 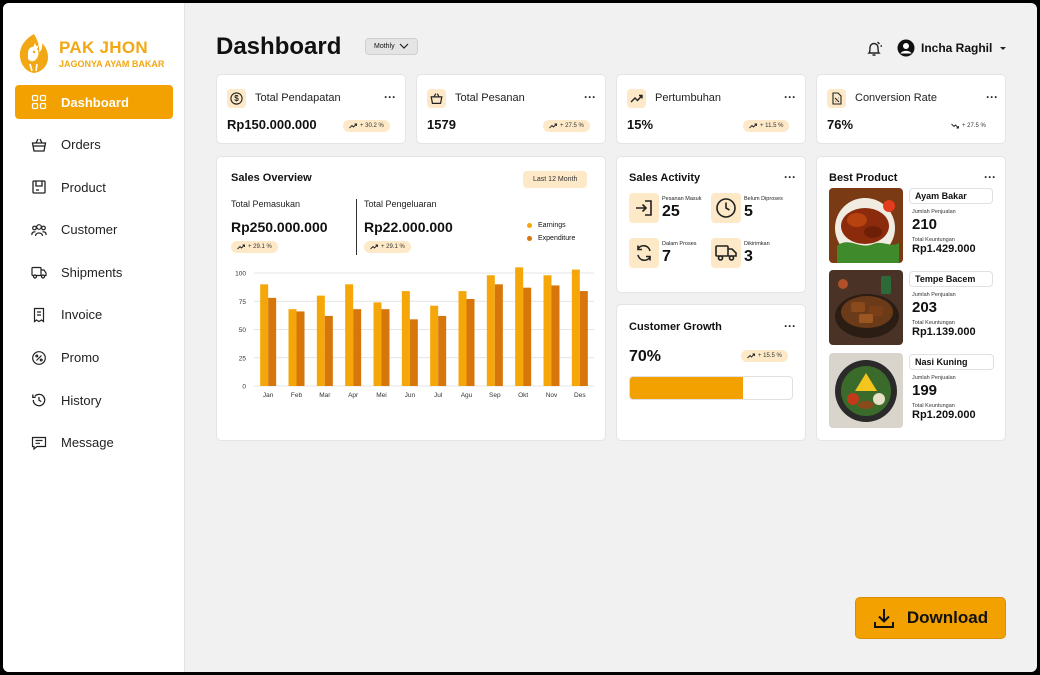 I want to click on product-name: Nasi Kuning, so click(x=951, y=362).